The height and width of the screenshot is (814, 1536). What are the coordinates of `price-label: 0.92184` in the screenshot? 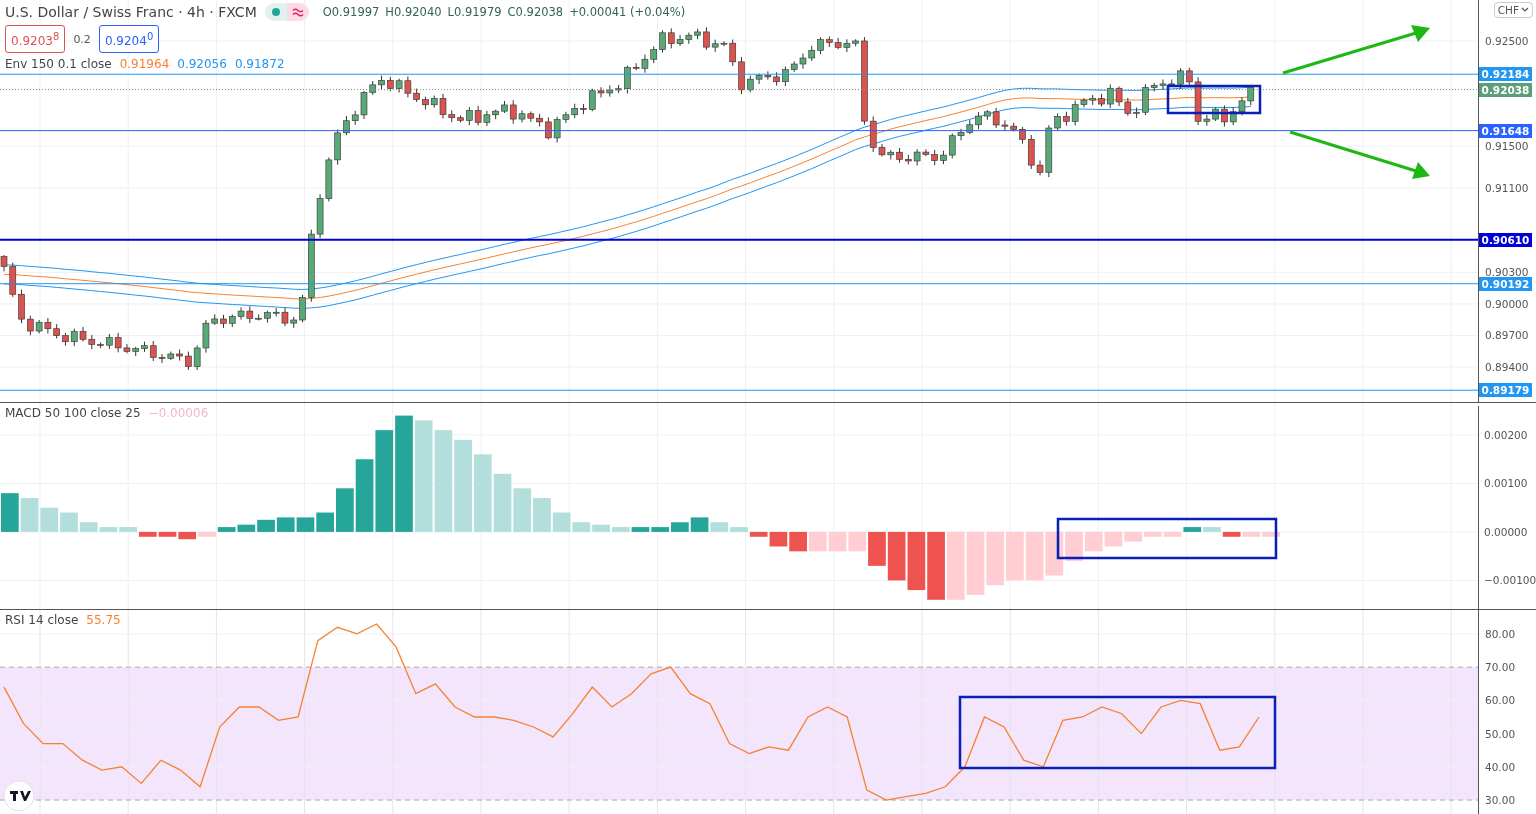 It's located at (1505, 74).